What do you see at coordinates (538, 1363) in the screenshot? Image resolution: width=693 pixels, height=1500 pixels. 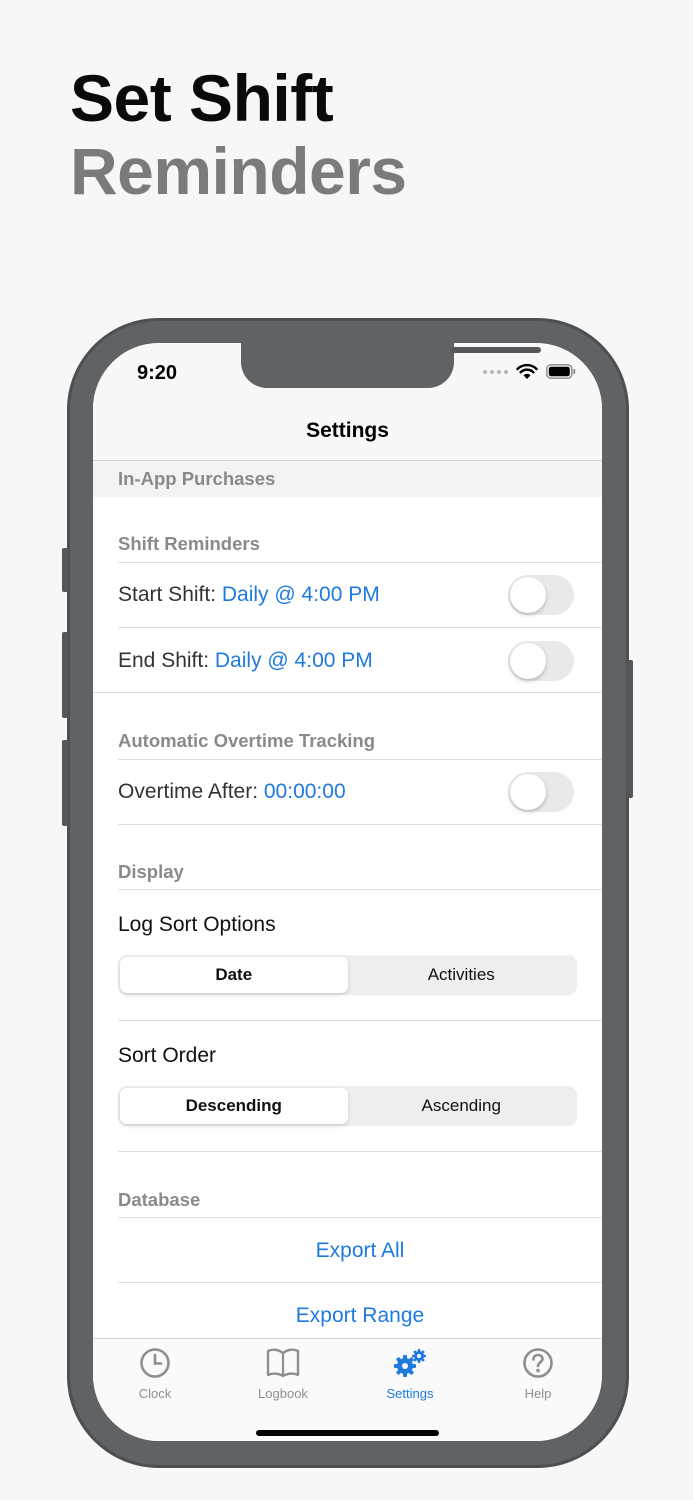 I see `question-icon` at bounding box center [538, 1363].